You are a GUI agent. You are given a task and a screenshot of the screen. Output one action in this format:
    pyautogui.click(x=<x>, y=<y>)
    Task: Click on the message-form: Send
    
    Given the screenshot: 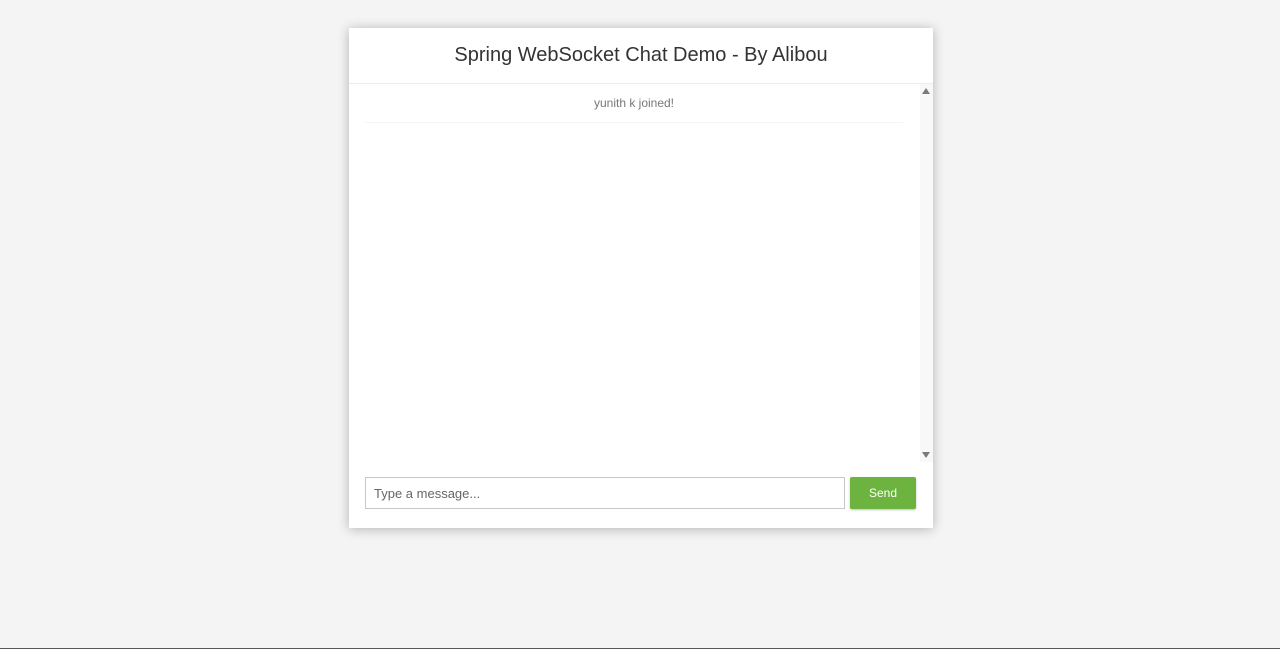 What is the action you would take?
    pyautogui.click(x=640, y=493)
    